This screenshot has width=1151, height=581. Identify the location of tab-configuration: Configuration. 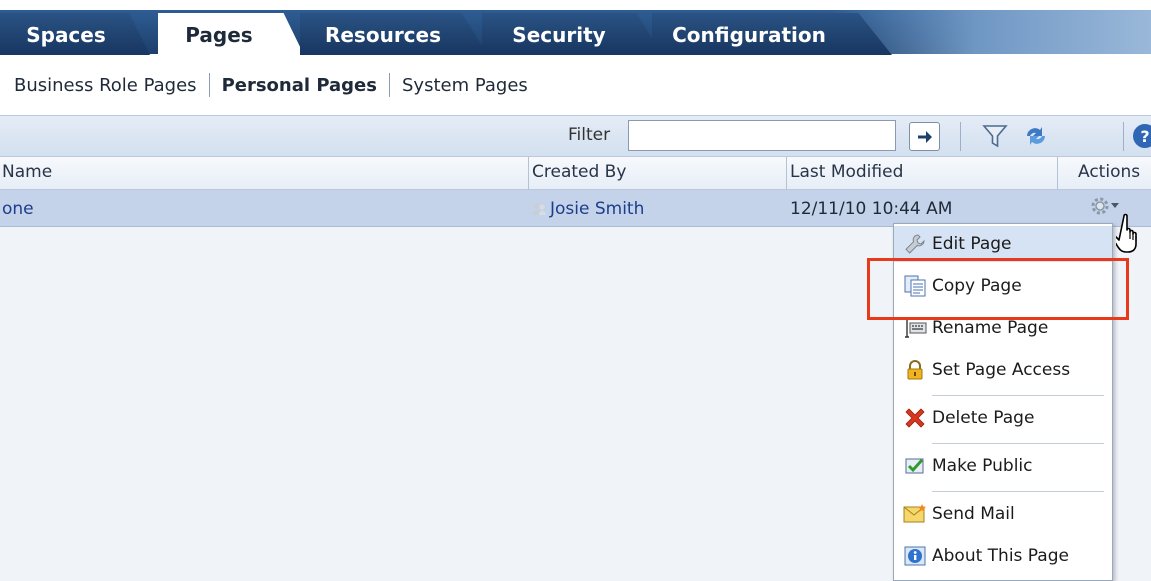
(772, 34).